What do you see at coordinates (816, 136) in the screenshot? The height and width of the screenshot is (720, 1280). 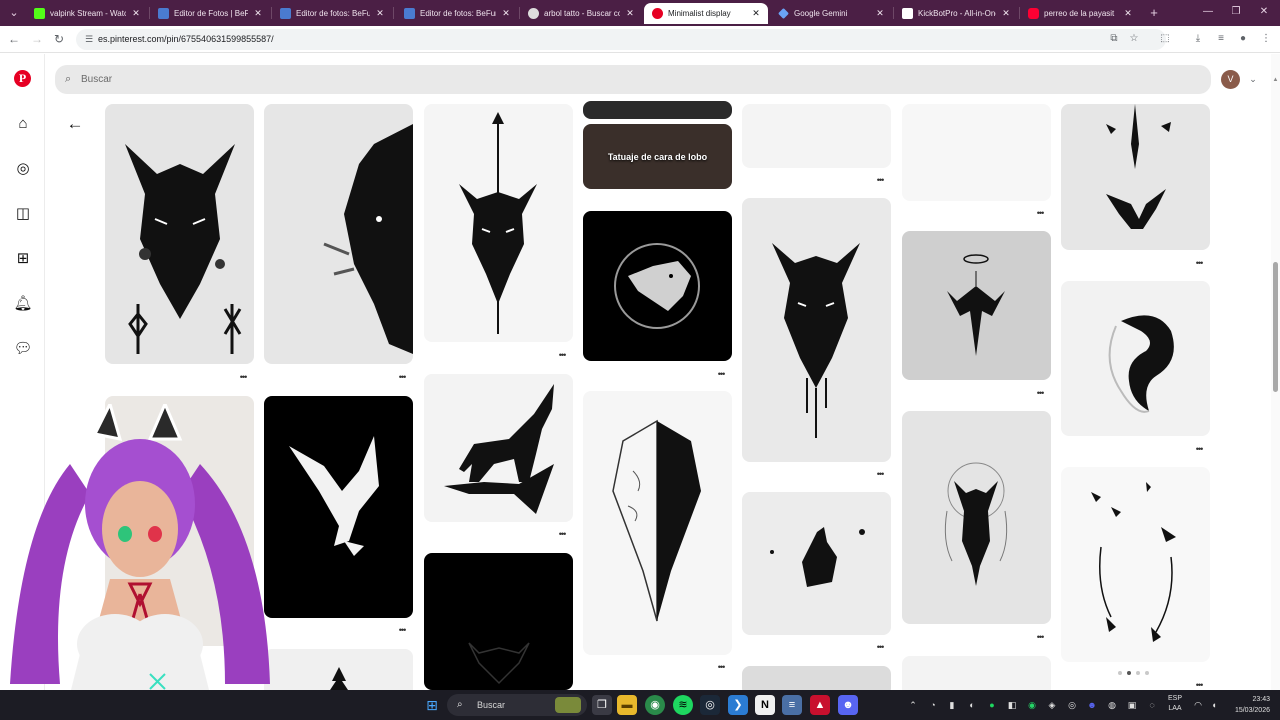 I see `pin-light-top` at bounding box center [816, 136].